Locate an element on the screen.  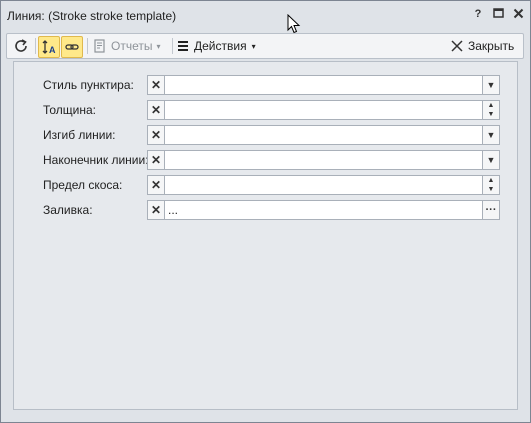
actions-label: Действия is located at coordinates (220, 46).